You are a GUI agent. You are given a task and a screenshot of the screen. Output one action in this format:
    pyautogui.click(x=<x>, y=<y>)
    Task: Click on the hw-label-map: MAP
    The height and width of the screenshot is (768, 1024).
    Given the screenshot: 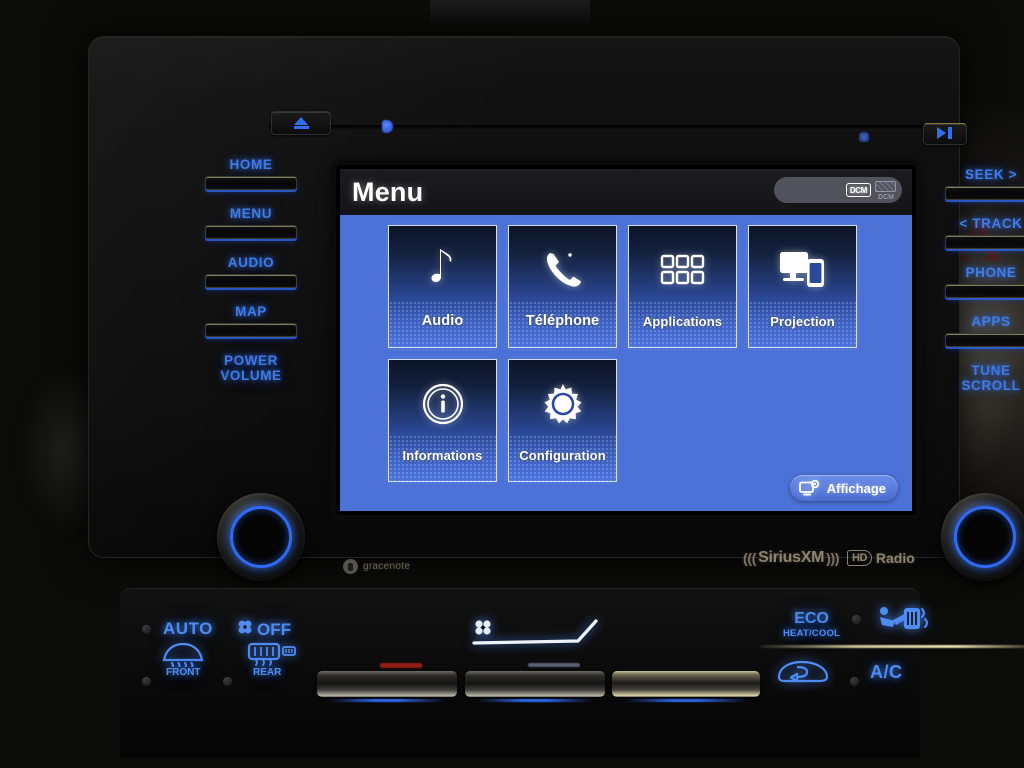 What is the action you would take?
    pyautogui.click(x=251, y=311)
    